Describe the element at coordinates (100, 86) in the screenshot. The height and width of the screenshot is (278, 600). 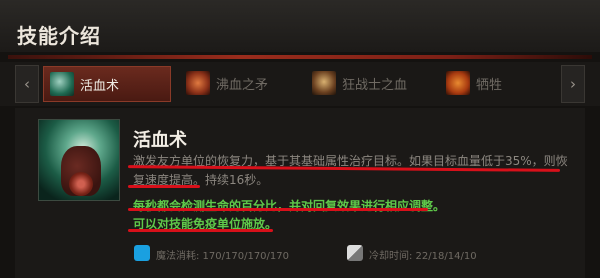
I see `tab-label: 活血术` at that location.